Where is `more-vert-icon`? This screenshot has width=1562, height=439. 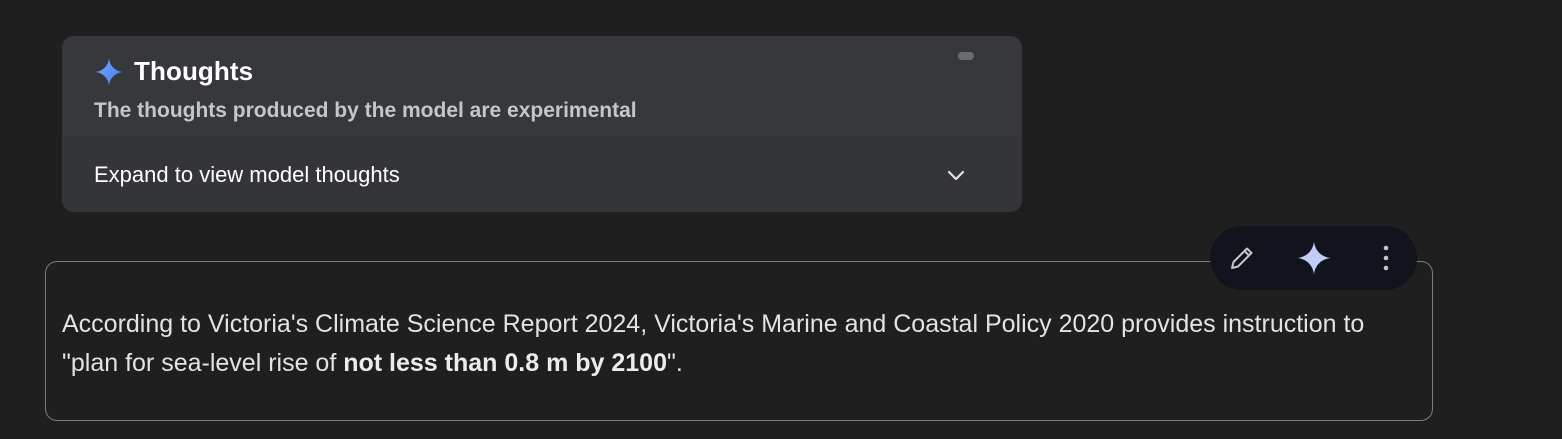
more-vert-icon is located at coordinates (1386, 258).